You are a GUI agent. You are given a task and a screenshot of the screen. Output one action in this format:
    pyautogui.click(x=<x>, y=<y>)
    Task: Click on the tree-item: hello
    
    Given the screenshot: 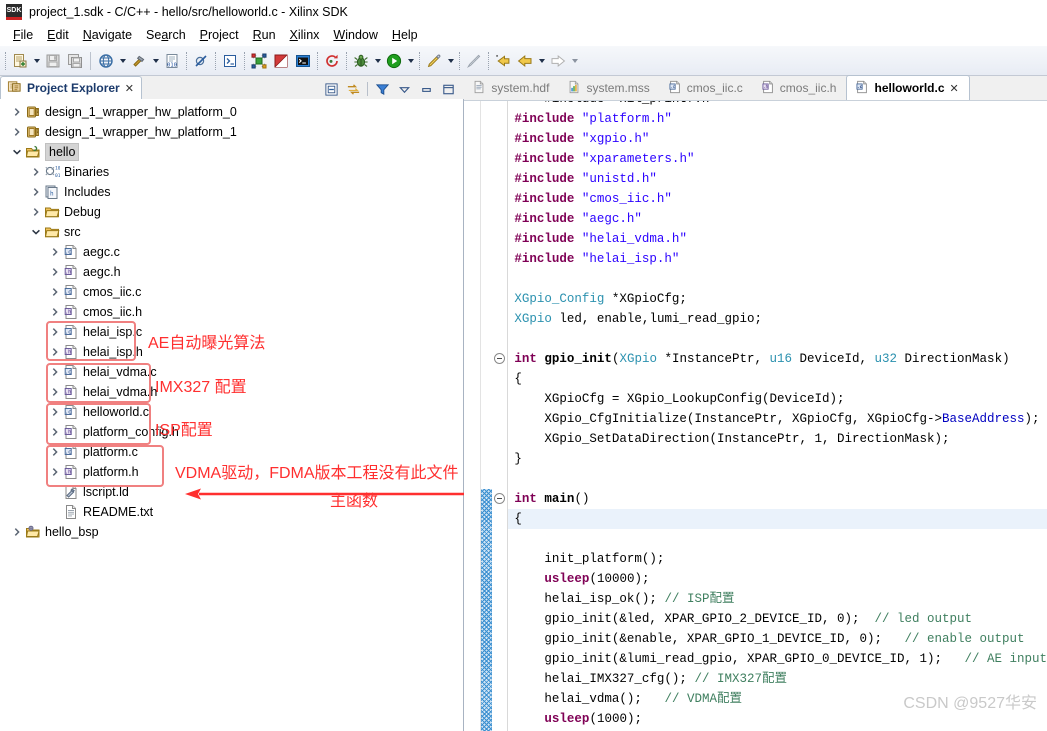 What is the action you would take?
    pyautogui.click(x=231, y=152)
    